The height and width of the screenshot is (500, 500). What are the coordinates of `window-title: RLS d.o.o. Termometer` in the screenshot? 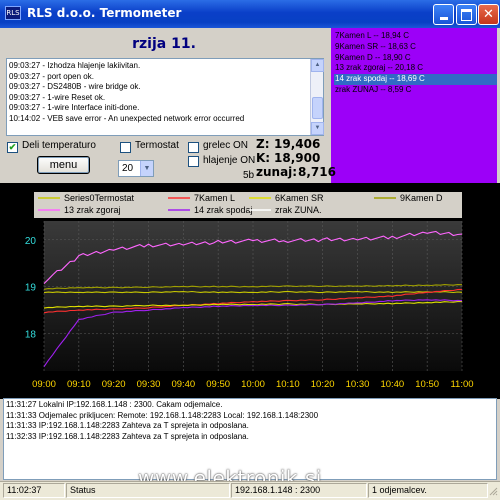 It's located at (104, 13).